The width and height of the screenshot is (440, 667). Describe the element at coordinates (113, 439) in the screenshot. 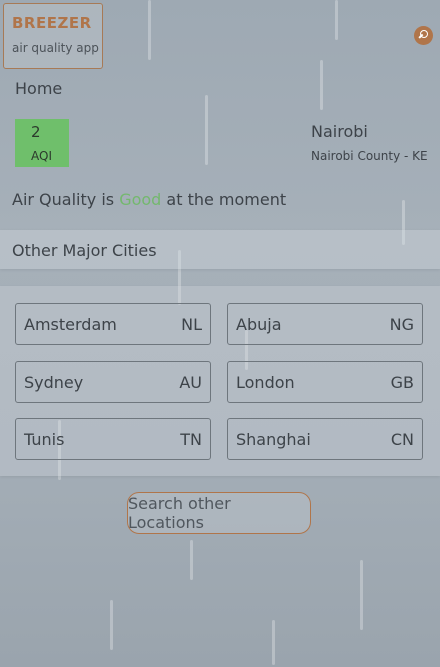

I see `city-card-tunis: Tunis TN` at that location.